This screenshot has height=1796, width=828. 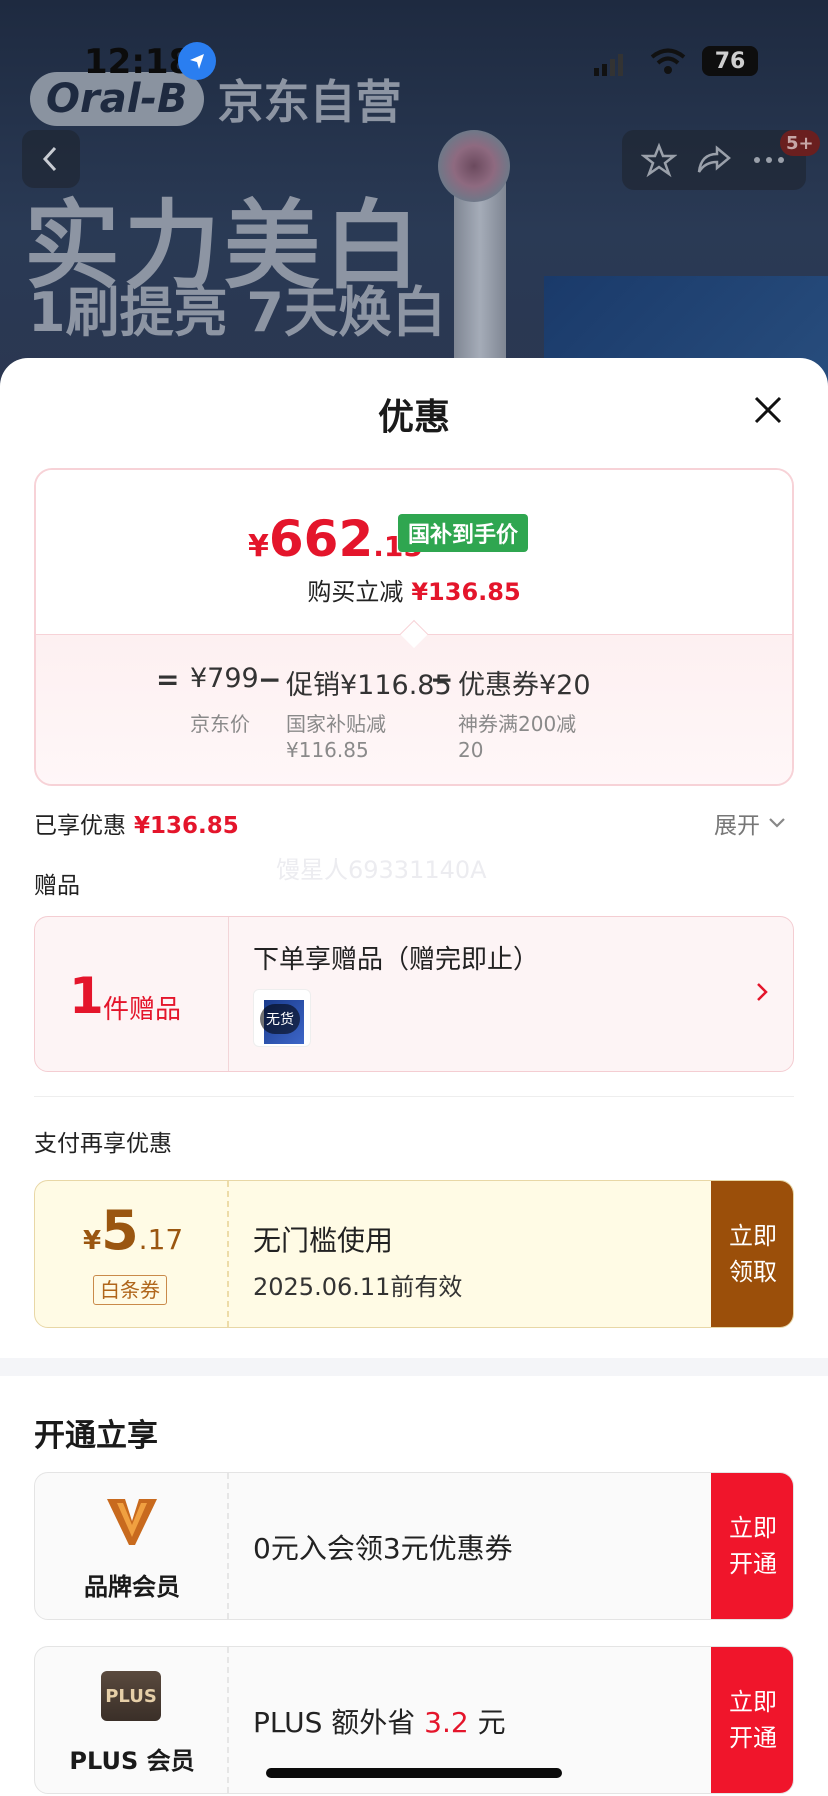 What do you see at coordinates (96, 1436) in the screenshot?
I see `open-section-title: 开通立享` at bounding box center [96, 1436].